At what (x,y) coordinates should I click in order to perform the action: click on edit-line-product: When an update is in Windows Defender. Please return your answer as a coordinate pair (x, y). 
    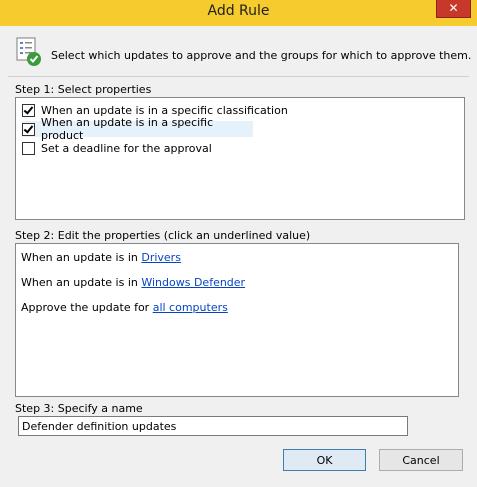
    Looking at the image, I should click on (133, 282).